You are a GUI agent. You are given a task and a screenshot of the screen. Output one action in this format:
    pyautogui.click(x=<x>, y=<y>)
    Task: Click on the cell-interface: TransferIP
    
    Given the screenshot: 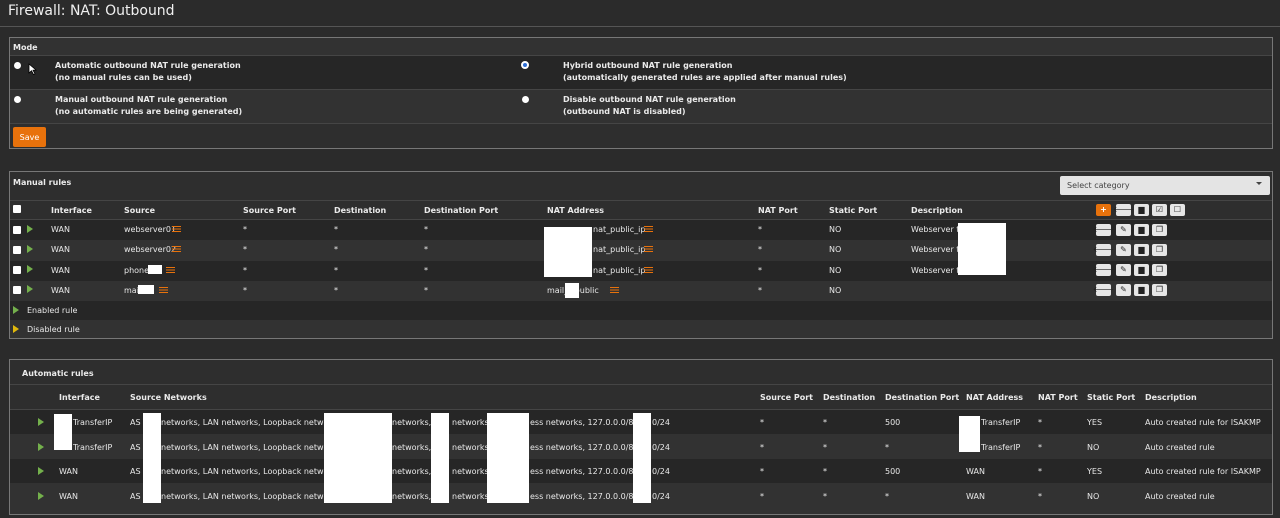 What is the action you would take?
    pyautogui.click(x=93, y=422)
    